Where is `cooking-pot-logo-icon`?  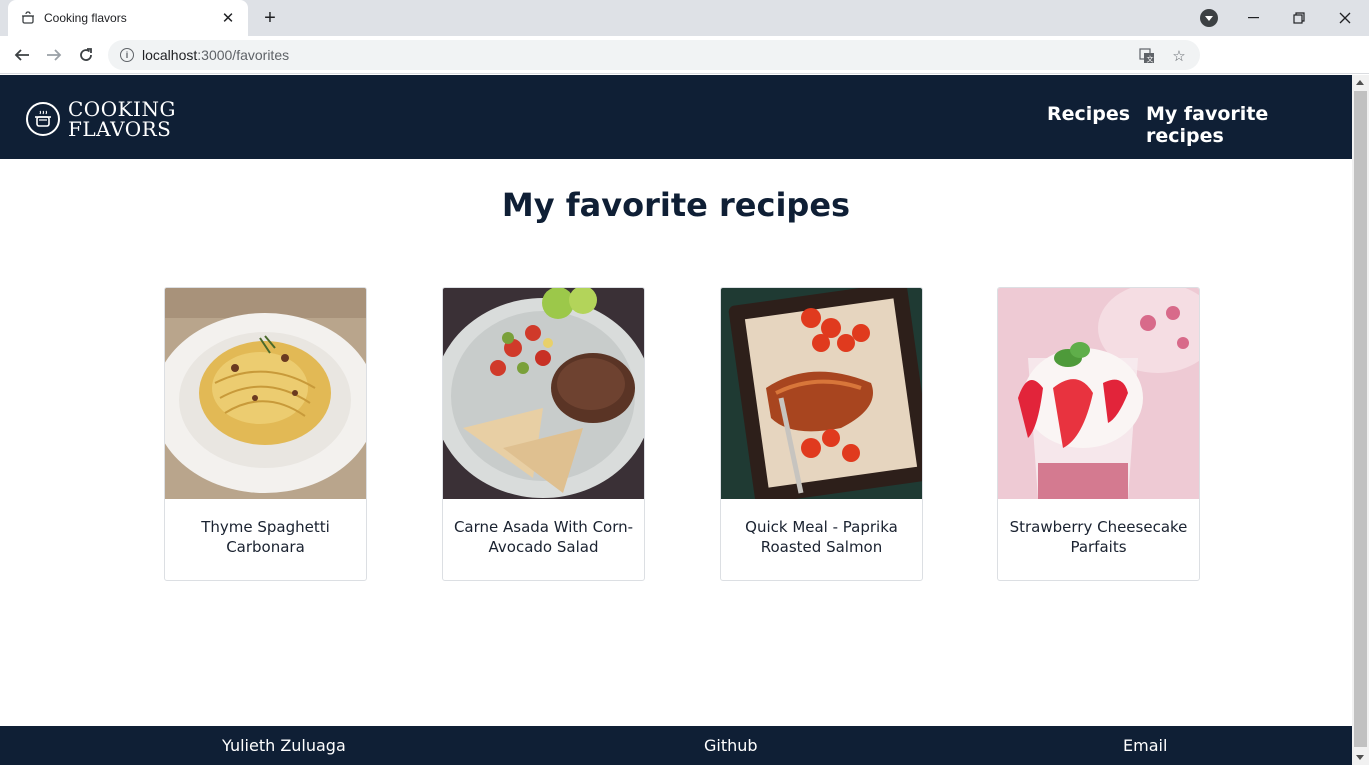 cooking-pot-logo-icon is located at coordinates (43, 119).